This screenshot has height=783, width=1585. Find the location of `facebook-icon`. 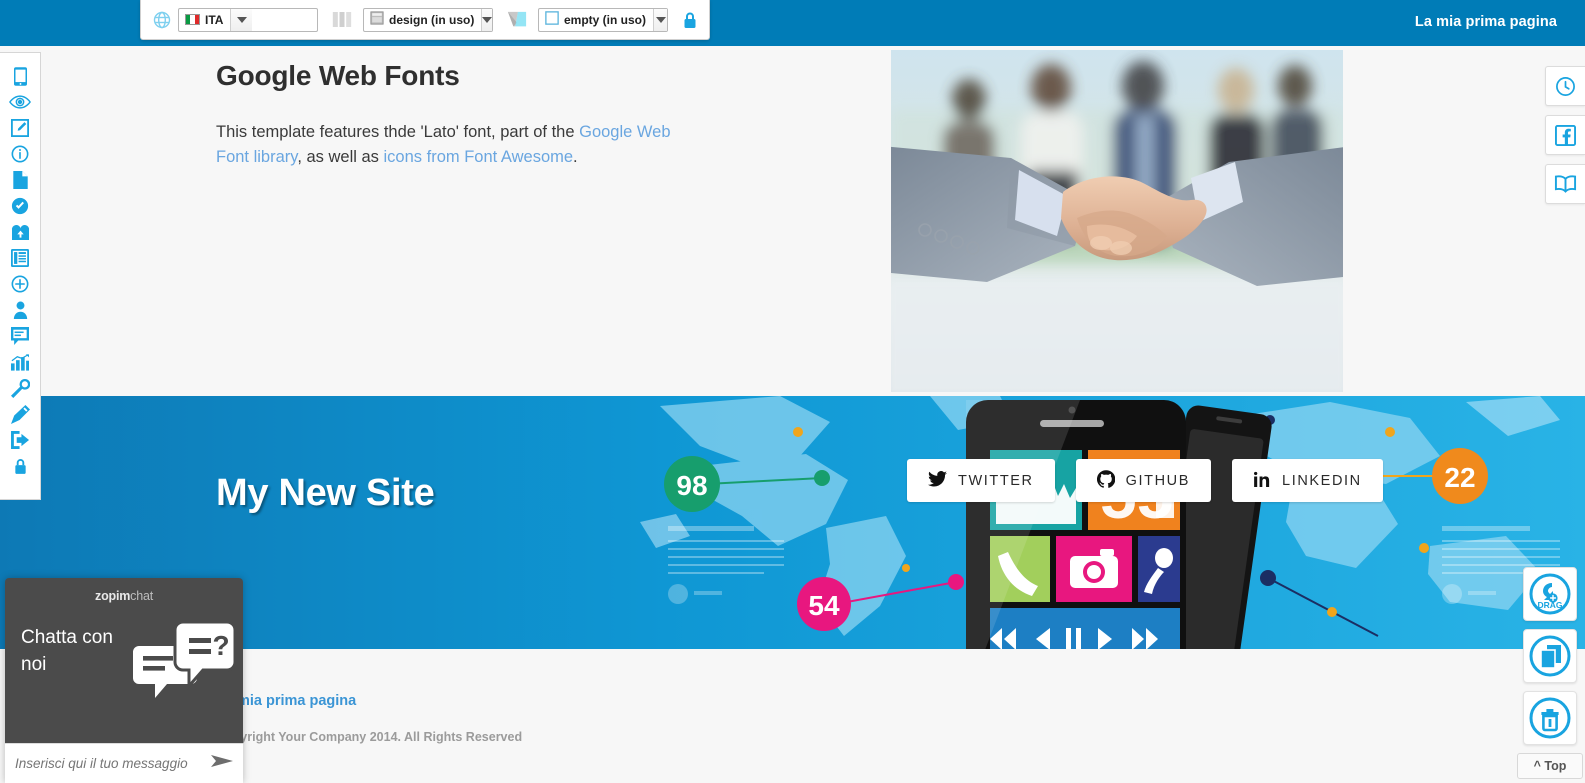

facebook-icon is located at coordinates (1565, 135).